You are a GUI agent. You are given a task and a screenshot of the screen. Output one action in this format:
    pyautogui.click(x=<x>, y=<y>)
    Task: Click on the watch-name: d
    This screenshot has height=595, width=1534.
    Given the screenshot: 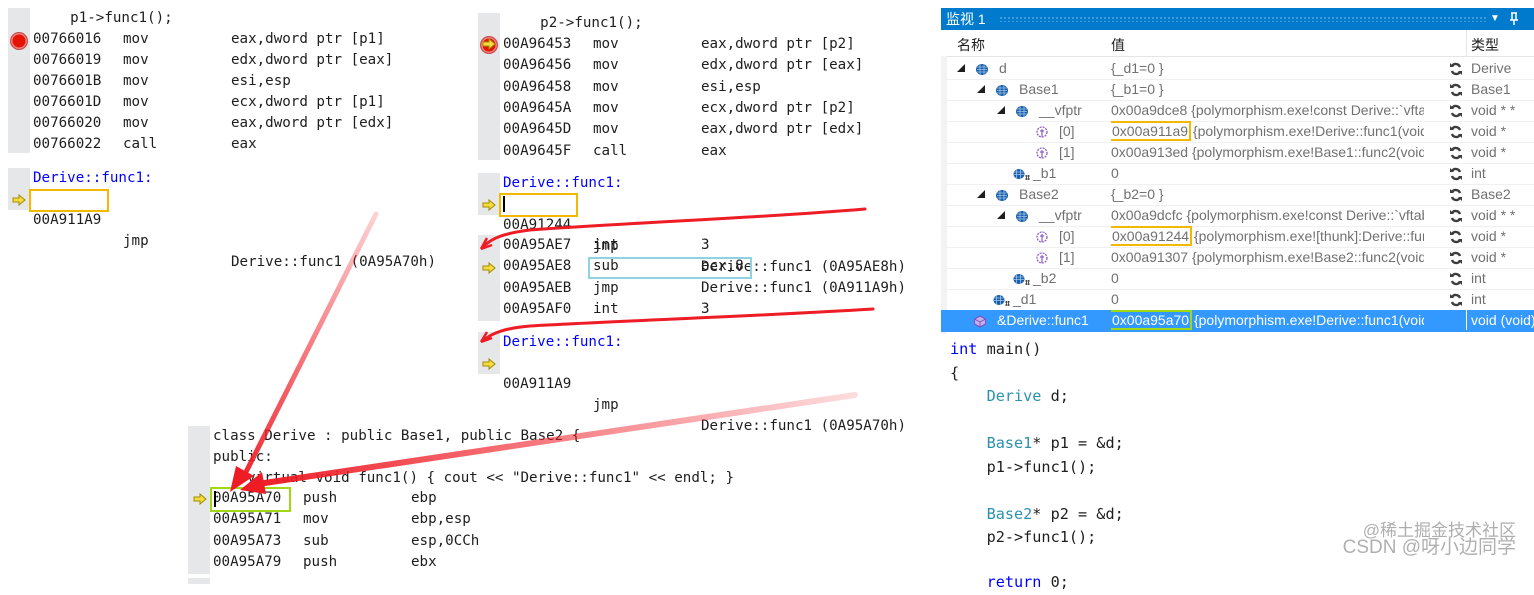 What is the action you would take?
    pyautogui.click(x=1003, y=68)
    